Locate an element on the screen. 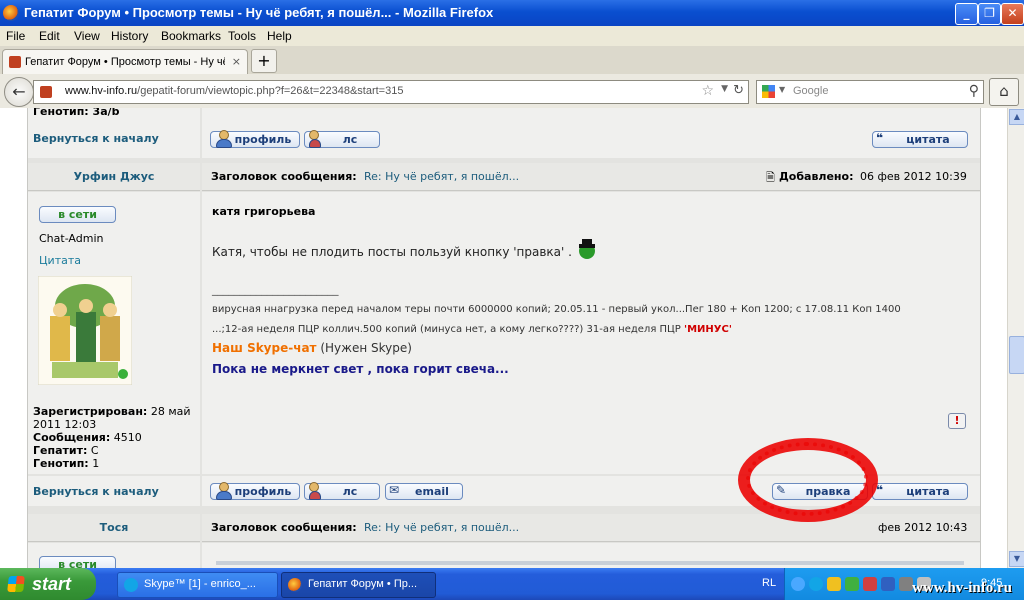 The height and width of the screenshot is (600, 1024). next-author-profile: в сети is located at coordinates (114, 555).